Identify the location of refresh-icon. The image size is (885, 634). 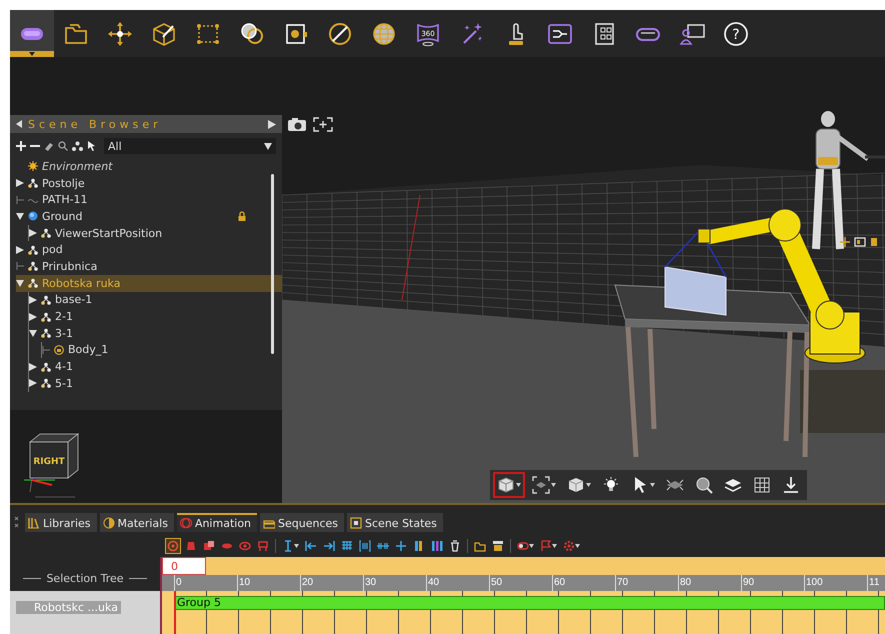
(173, 546).